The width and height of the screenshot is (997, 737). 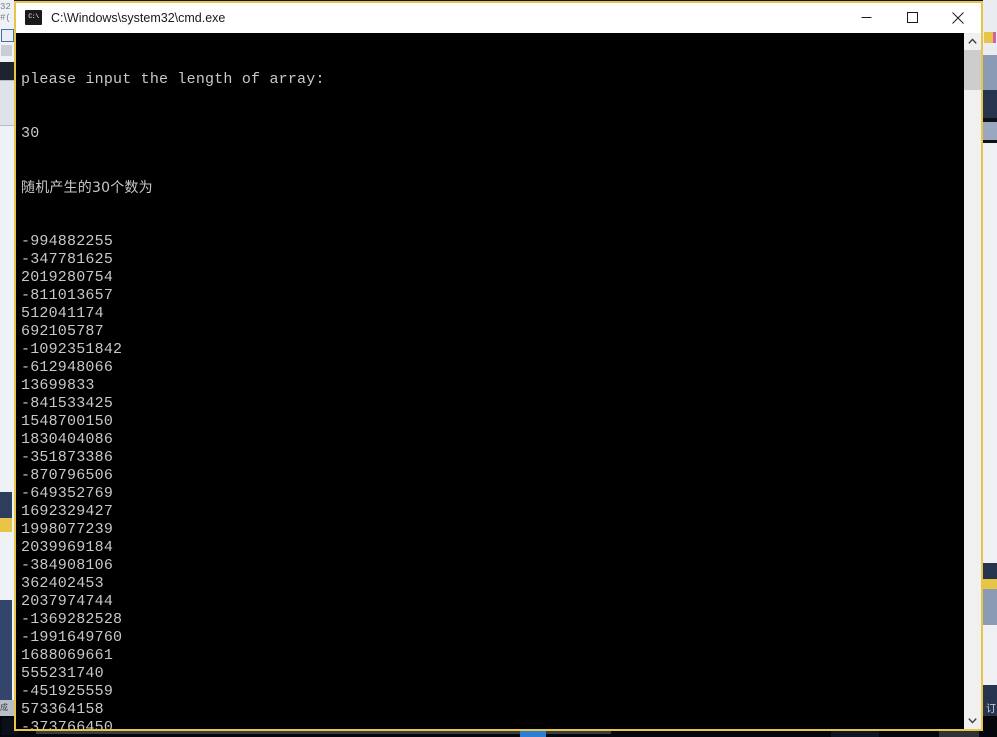 What do you see at coordinates (62, 673) in the screenshot?
I see `console-number-line: 555231740` at bounding box center [62, 673].